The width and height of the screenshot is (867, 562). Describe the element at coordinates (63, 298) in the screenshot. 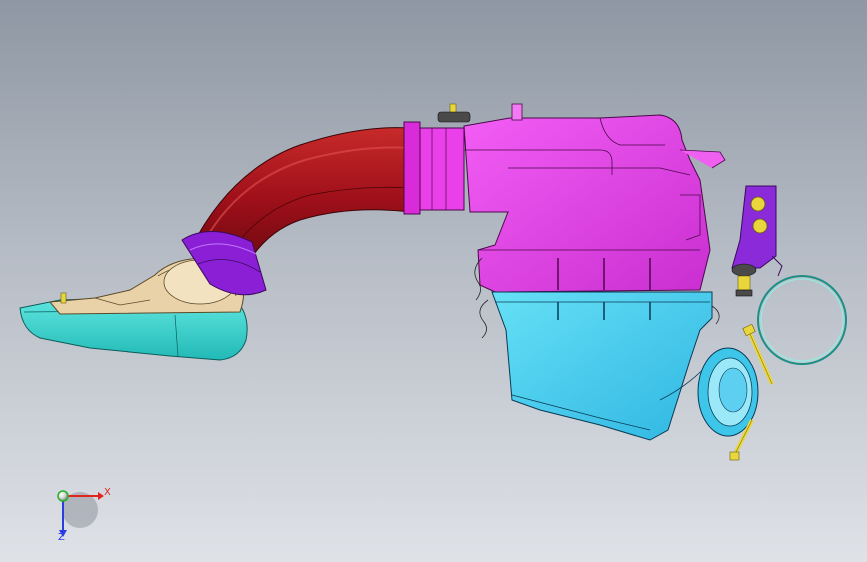

I see `scoop-pin` at that location.